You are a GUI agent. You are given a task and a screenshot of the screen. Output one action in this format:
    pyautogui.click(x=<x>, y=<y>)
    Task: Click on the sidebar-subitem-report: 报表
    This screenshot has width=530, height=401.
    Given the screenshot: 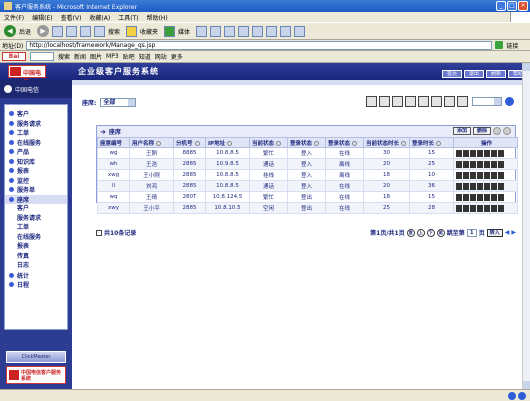 What is the action you would take?
    pyautogui.click(x=36, y=247)
    